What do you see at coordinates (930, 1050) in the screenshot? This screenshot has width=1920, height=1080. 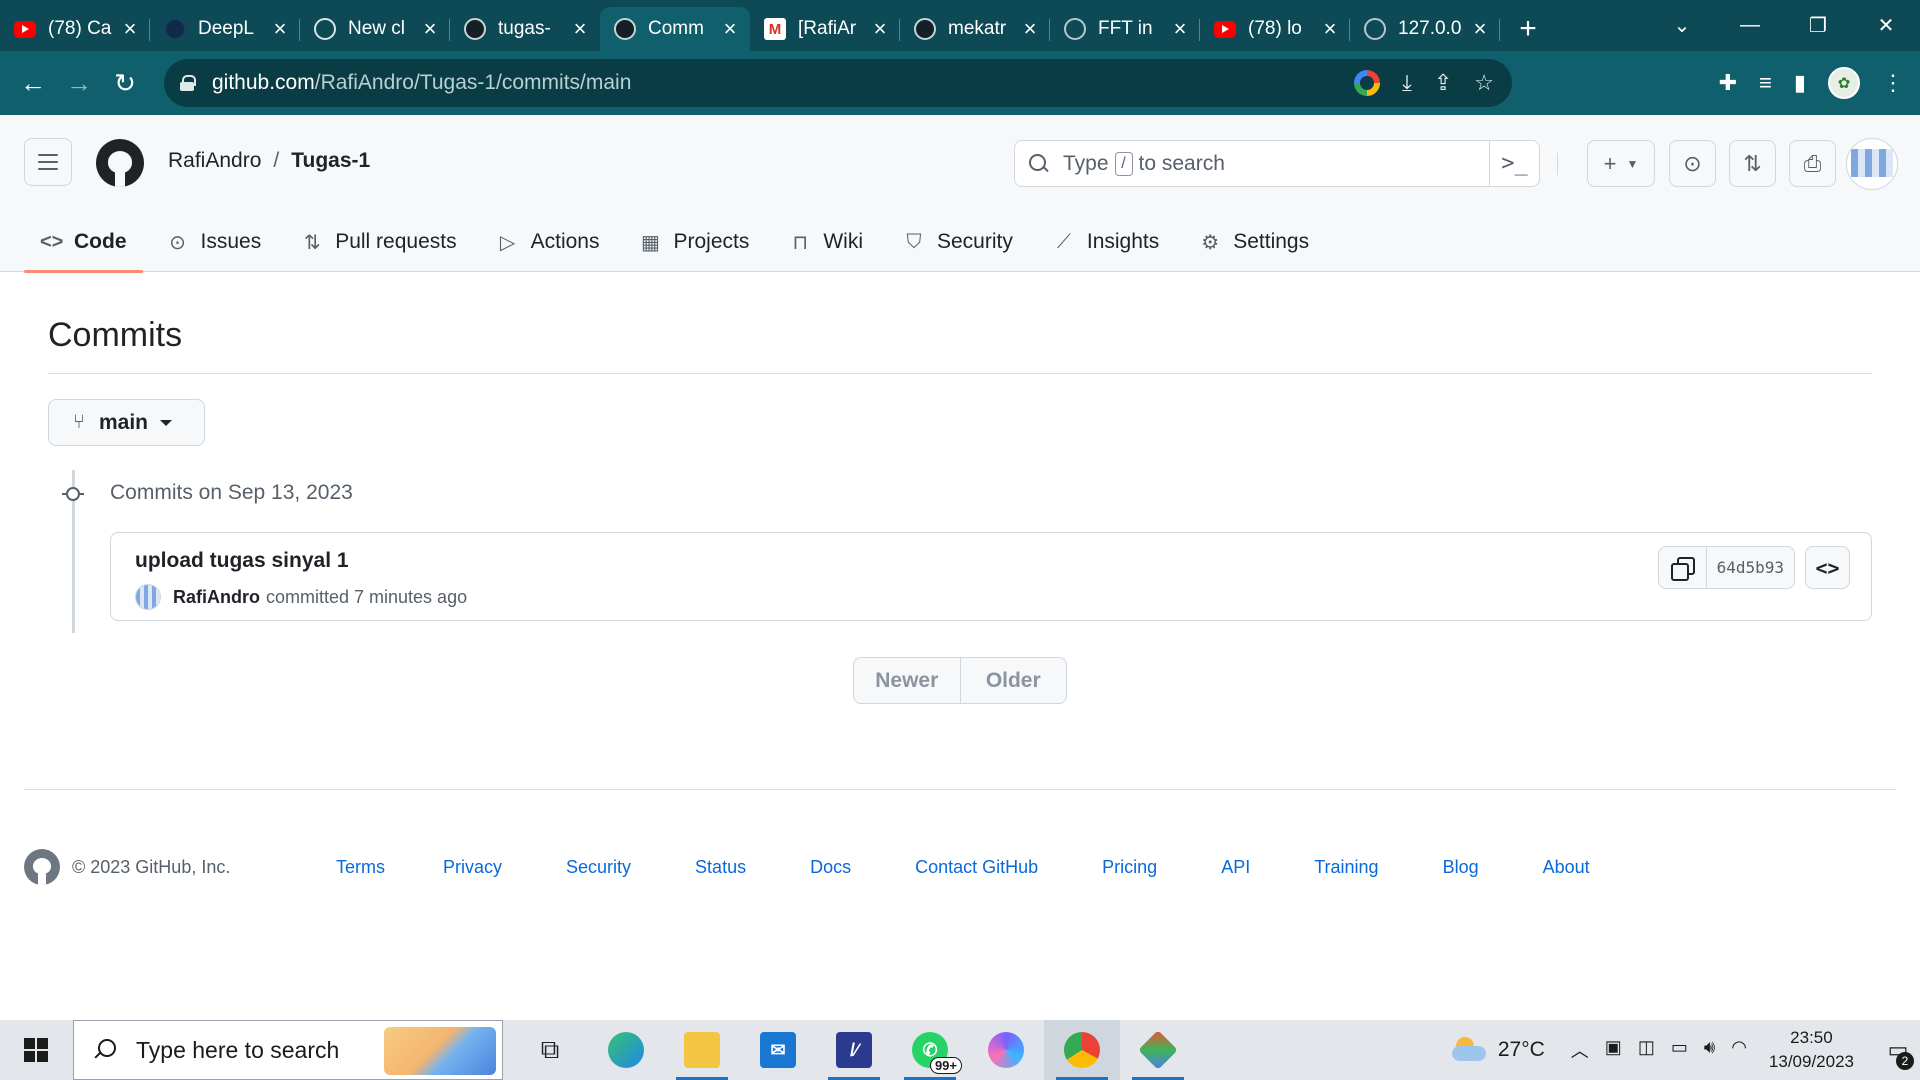 I see `whatsapp-icon: ✆ 99+` at bounding box center [930, 1050].